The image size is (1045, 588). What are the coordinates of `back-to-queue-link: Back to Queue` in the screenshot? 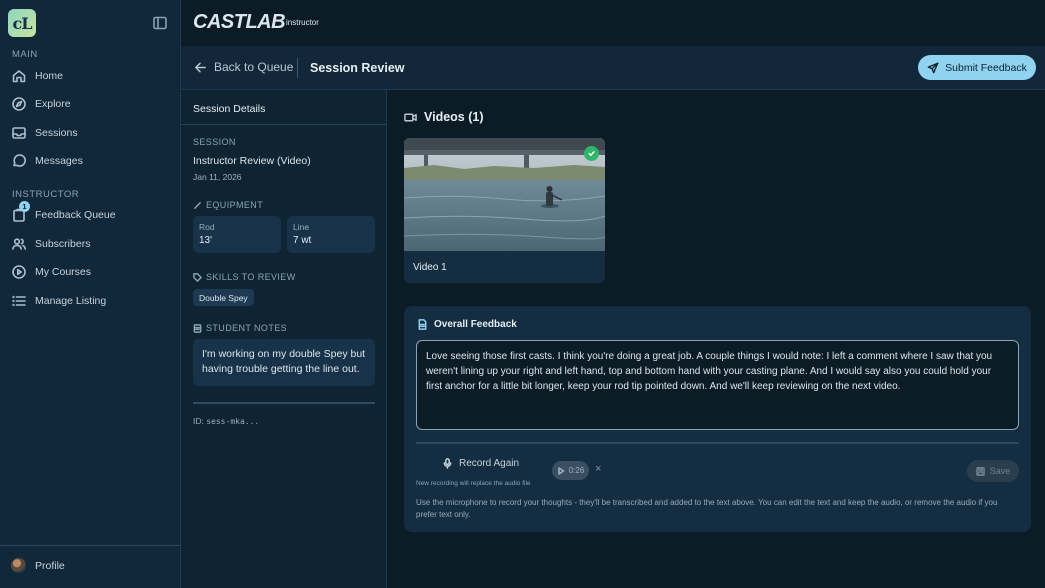 It's located at (243, 67).